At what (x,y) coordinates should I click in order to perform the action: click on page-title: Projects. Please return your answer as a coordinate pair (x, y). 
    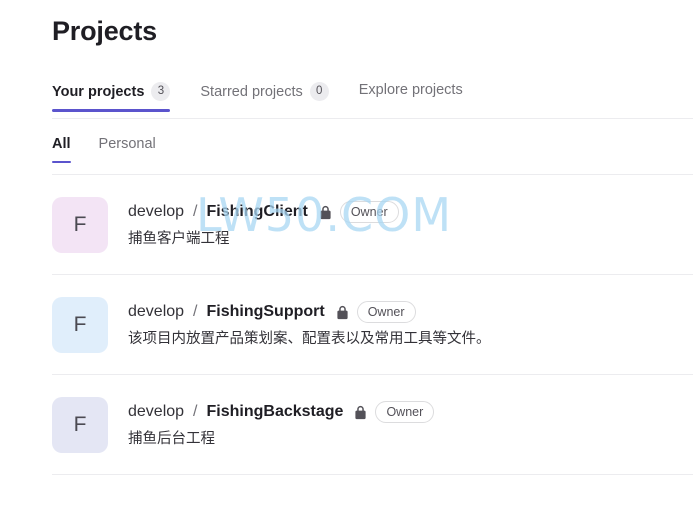
    Looking at the image, I should click on (104, 31).